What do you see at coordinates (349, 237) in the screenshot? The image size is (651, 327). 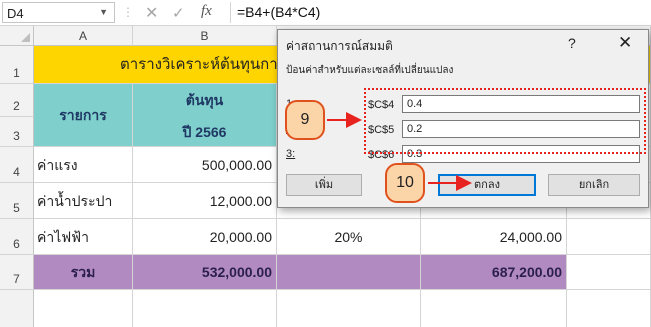 I see `rate-cell: 20%` at bounding box center [349, 237].